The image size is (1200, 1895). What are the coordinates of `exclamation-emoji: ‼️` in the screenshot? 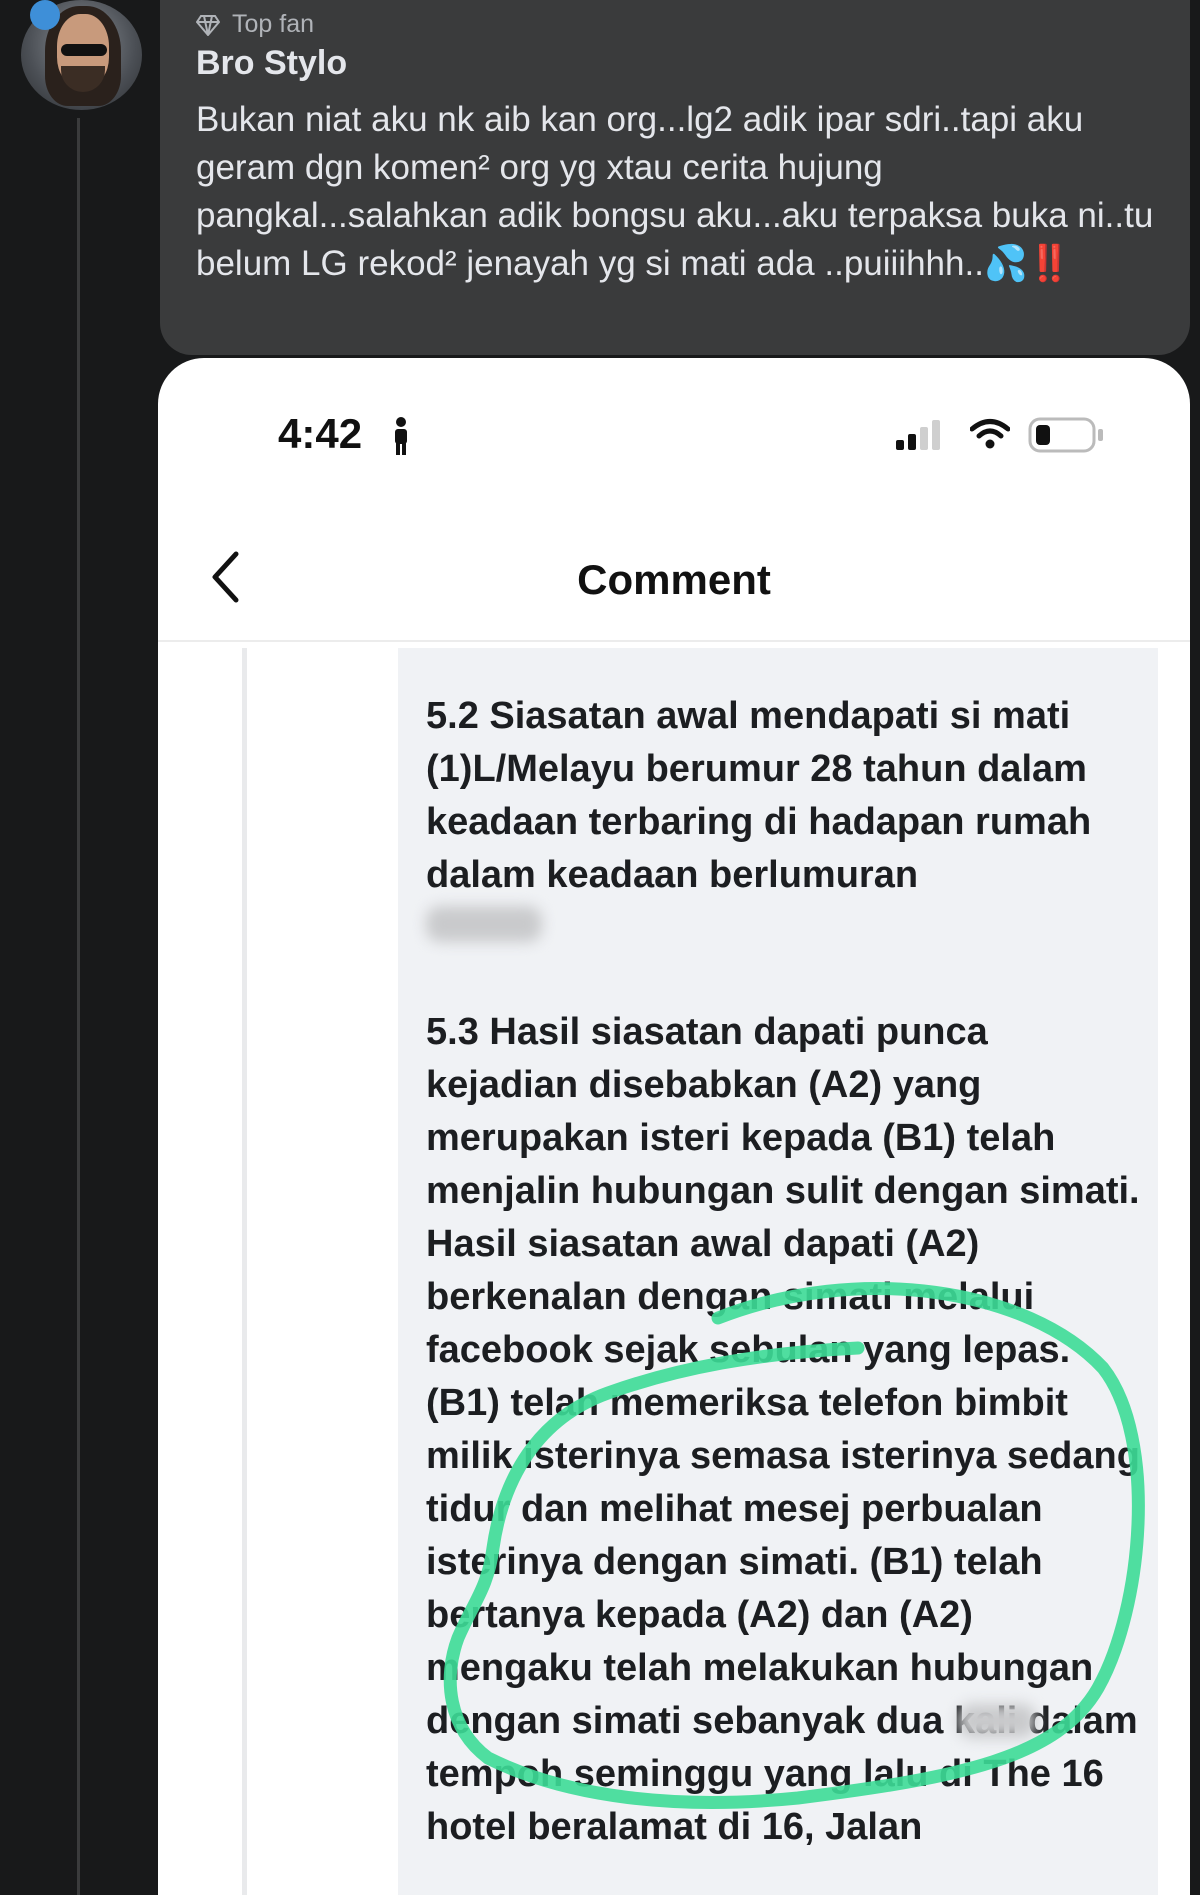 It's located at (1049, 263).